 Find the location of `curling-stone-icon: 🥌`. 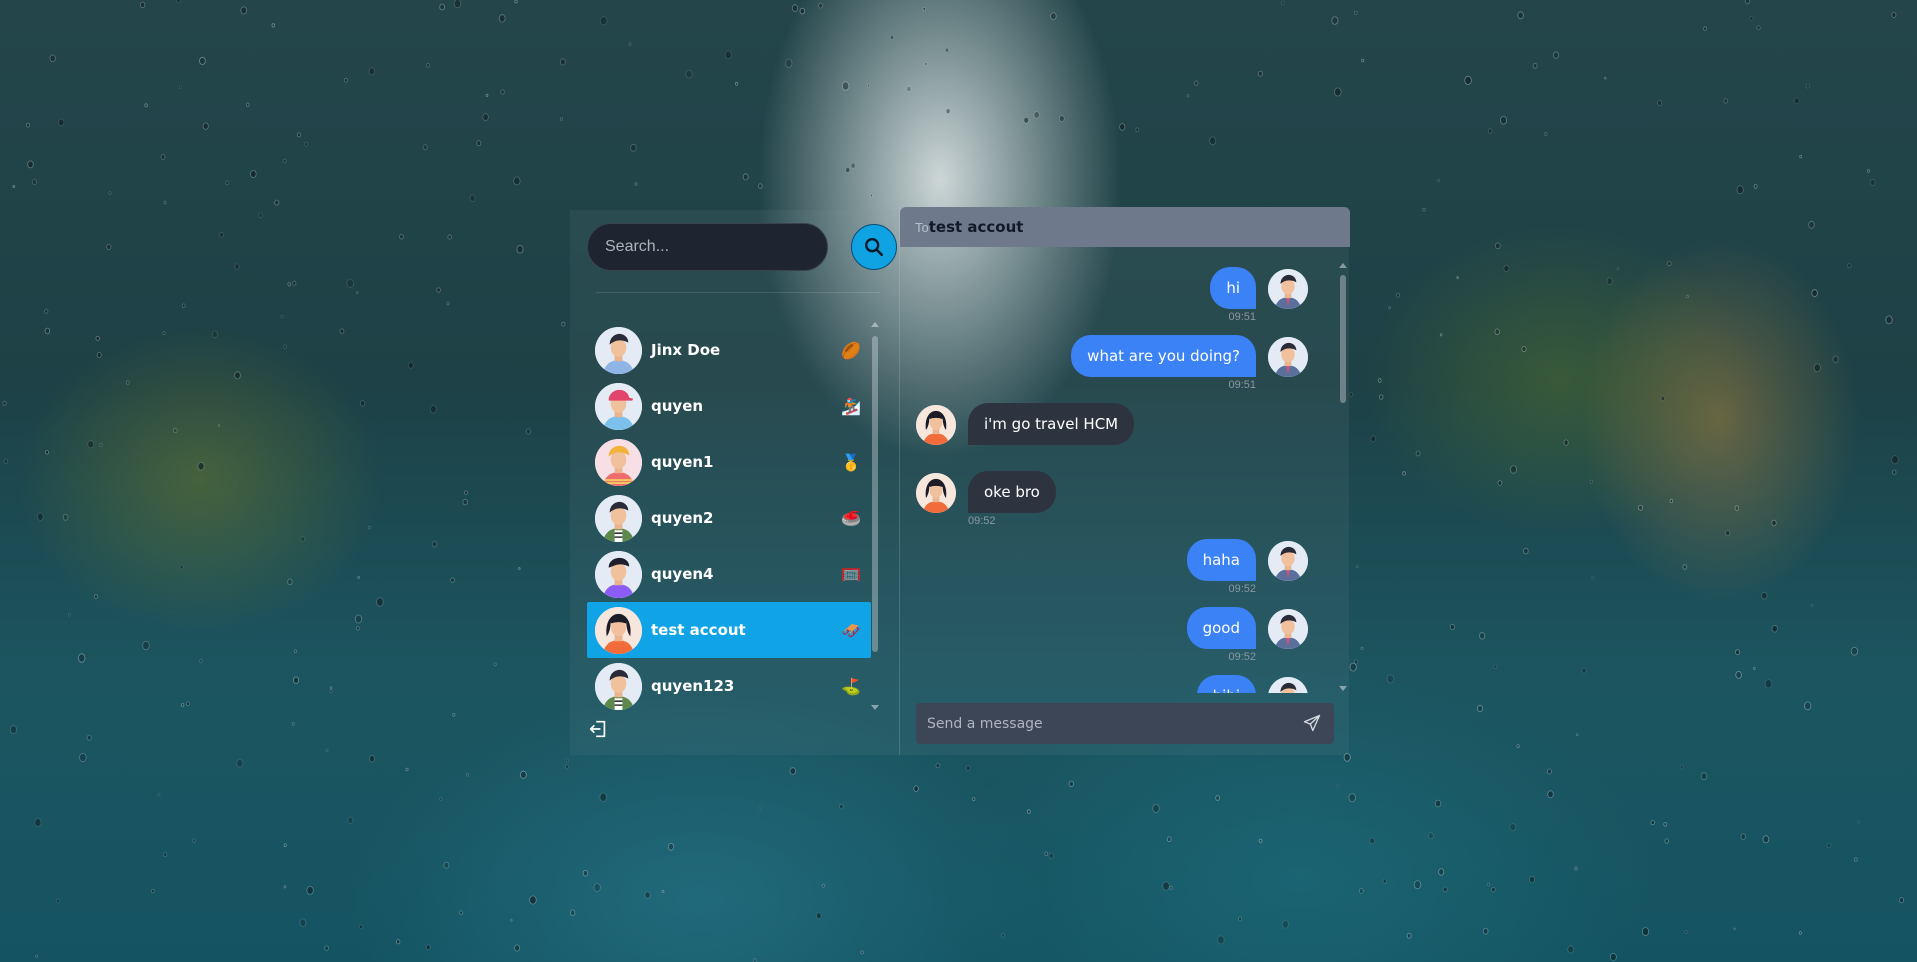

curling-stone-icon: 🥌 is located at coordinates (851, 518).